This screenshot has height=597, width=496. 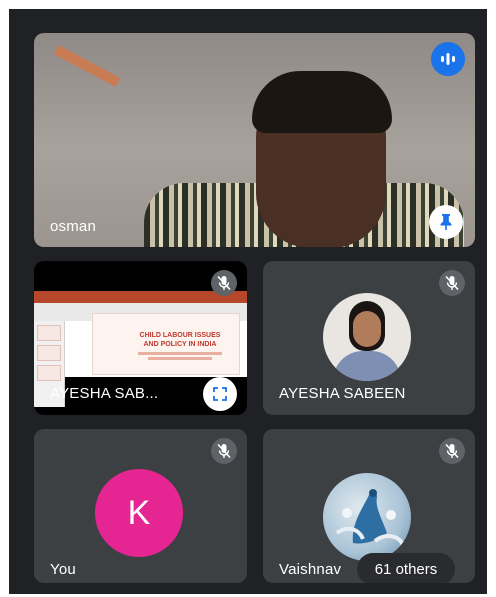 I want to click on avatar-vaishnavi, so click(x=367, y=517).